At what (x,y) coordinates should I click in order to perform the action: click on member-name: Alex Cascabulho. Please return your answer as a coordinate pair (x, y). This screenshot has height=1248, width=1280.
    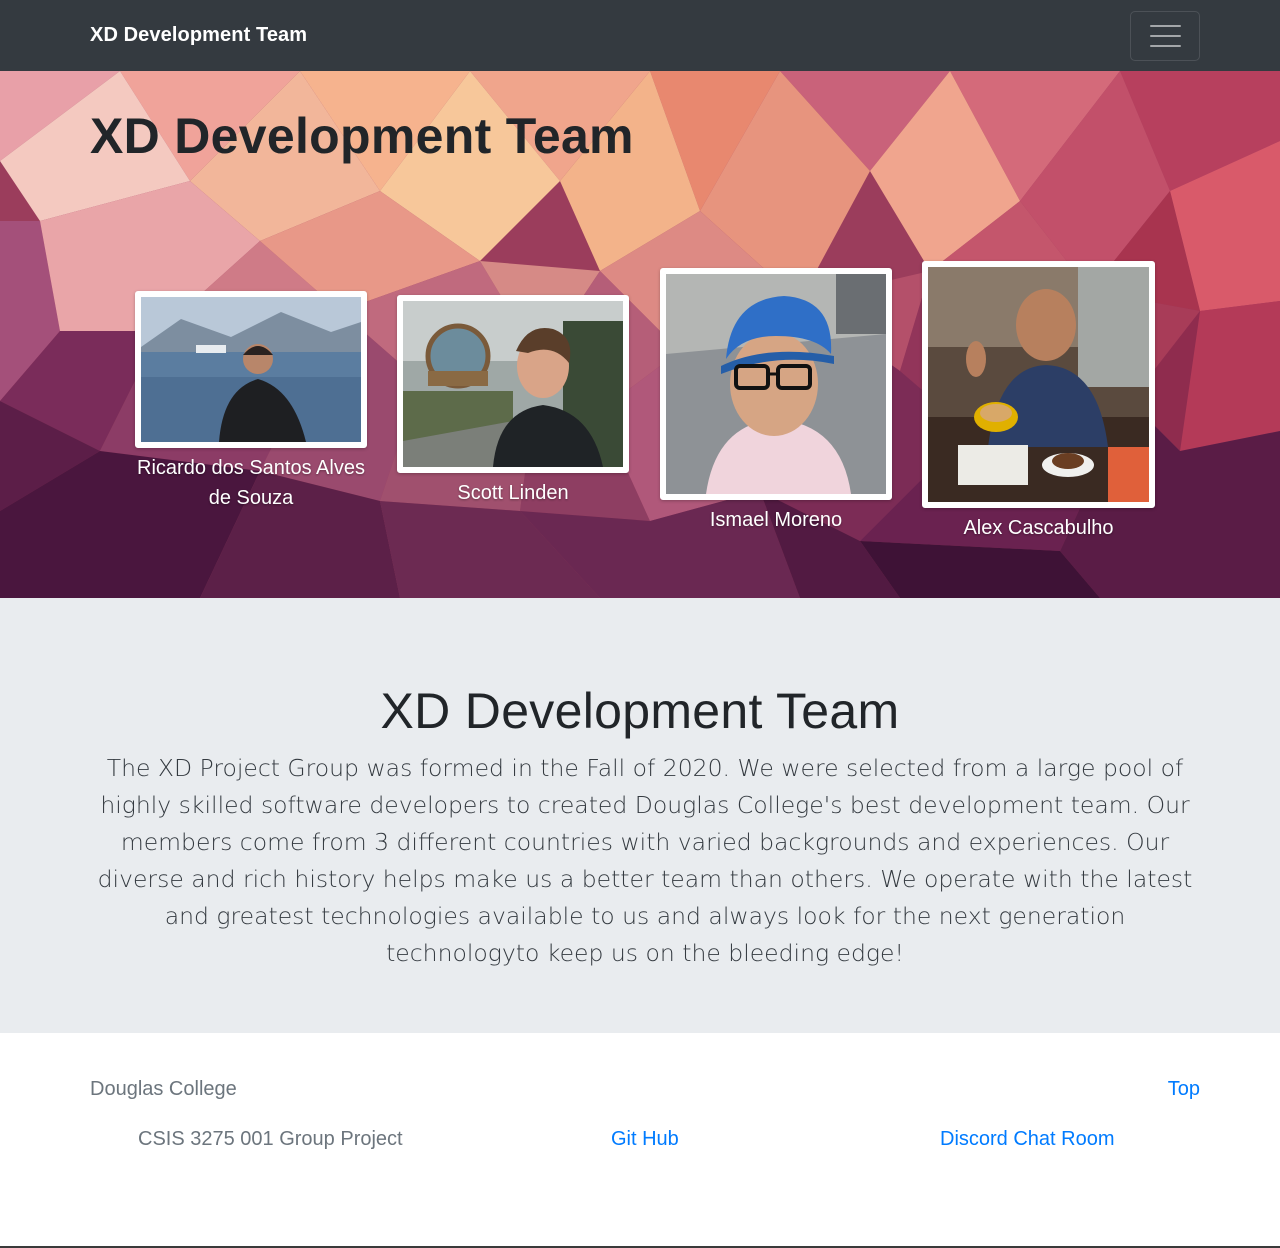
    Looking at the image, I should click on (1038, 528).